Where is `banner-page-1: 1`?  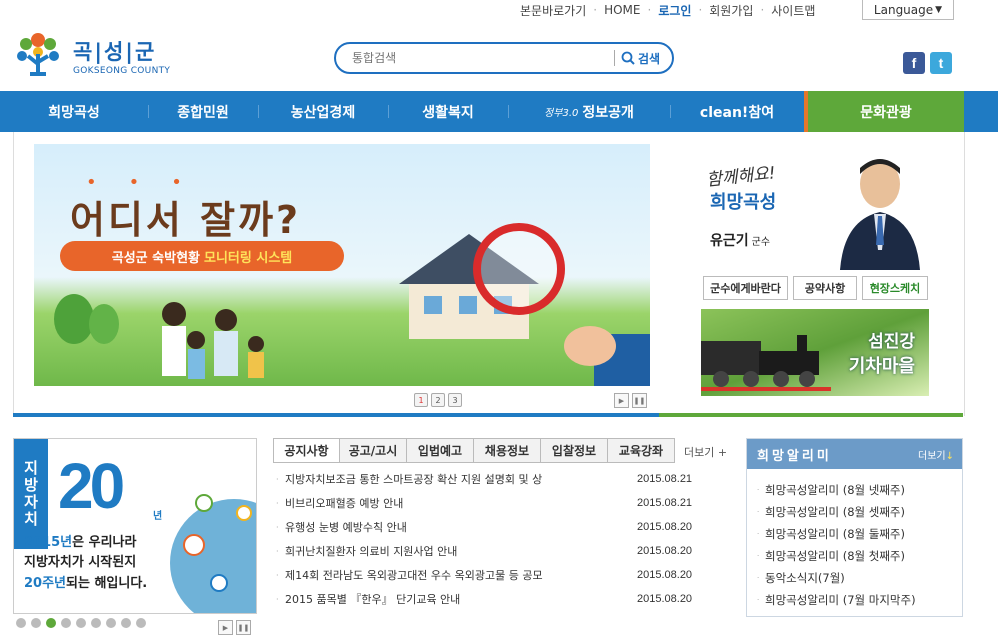 banner-page-1: 1 is located at coordinates (421, 400).